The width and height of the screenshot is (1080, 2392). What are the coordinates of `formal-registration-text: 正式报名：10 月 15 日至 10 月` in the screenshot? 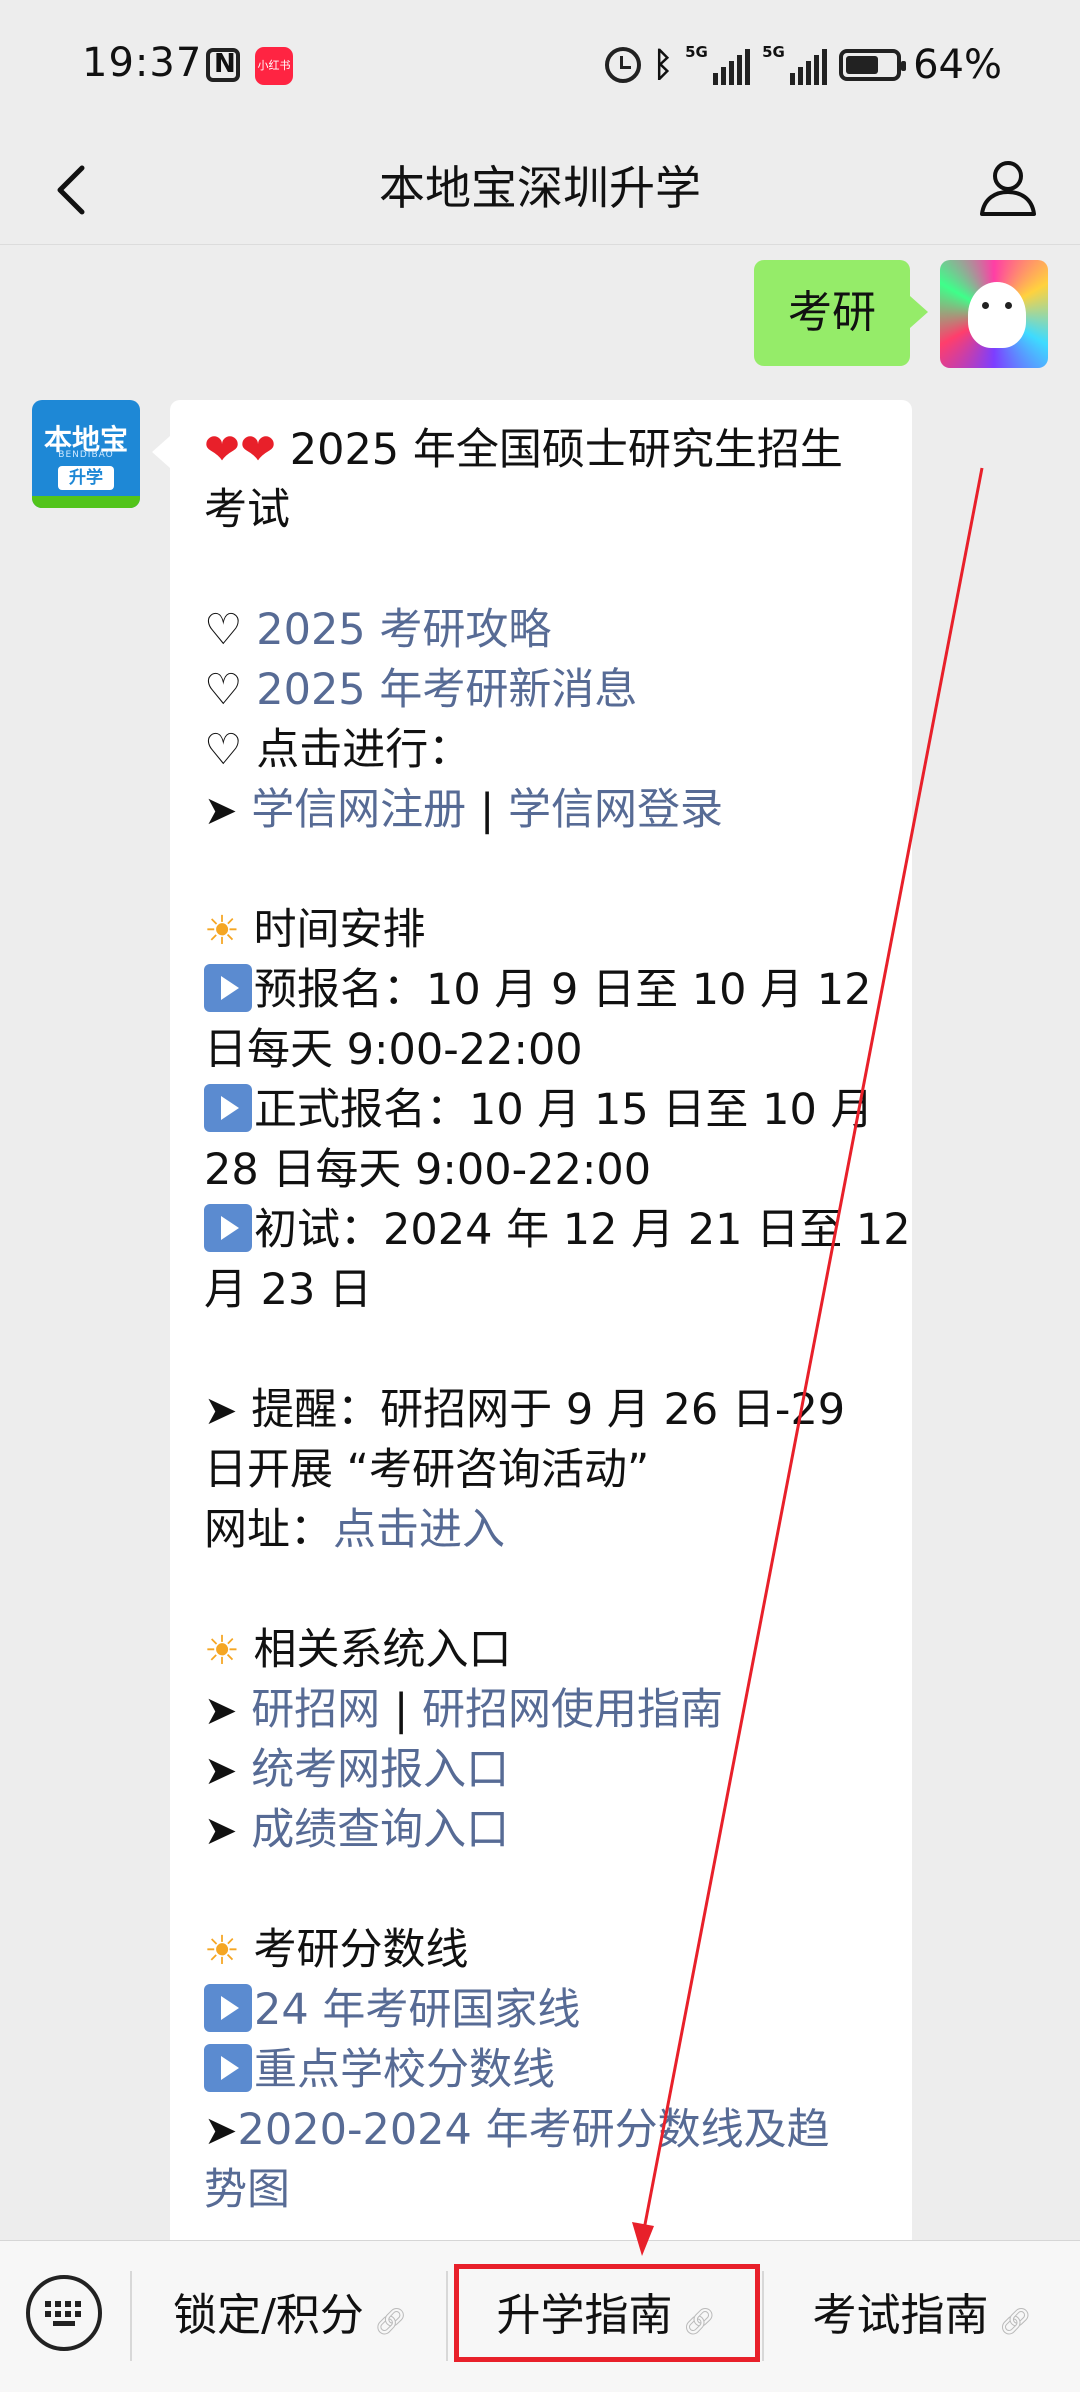 It's located at (564, 1110).